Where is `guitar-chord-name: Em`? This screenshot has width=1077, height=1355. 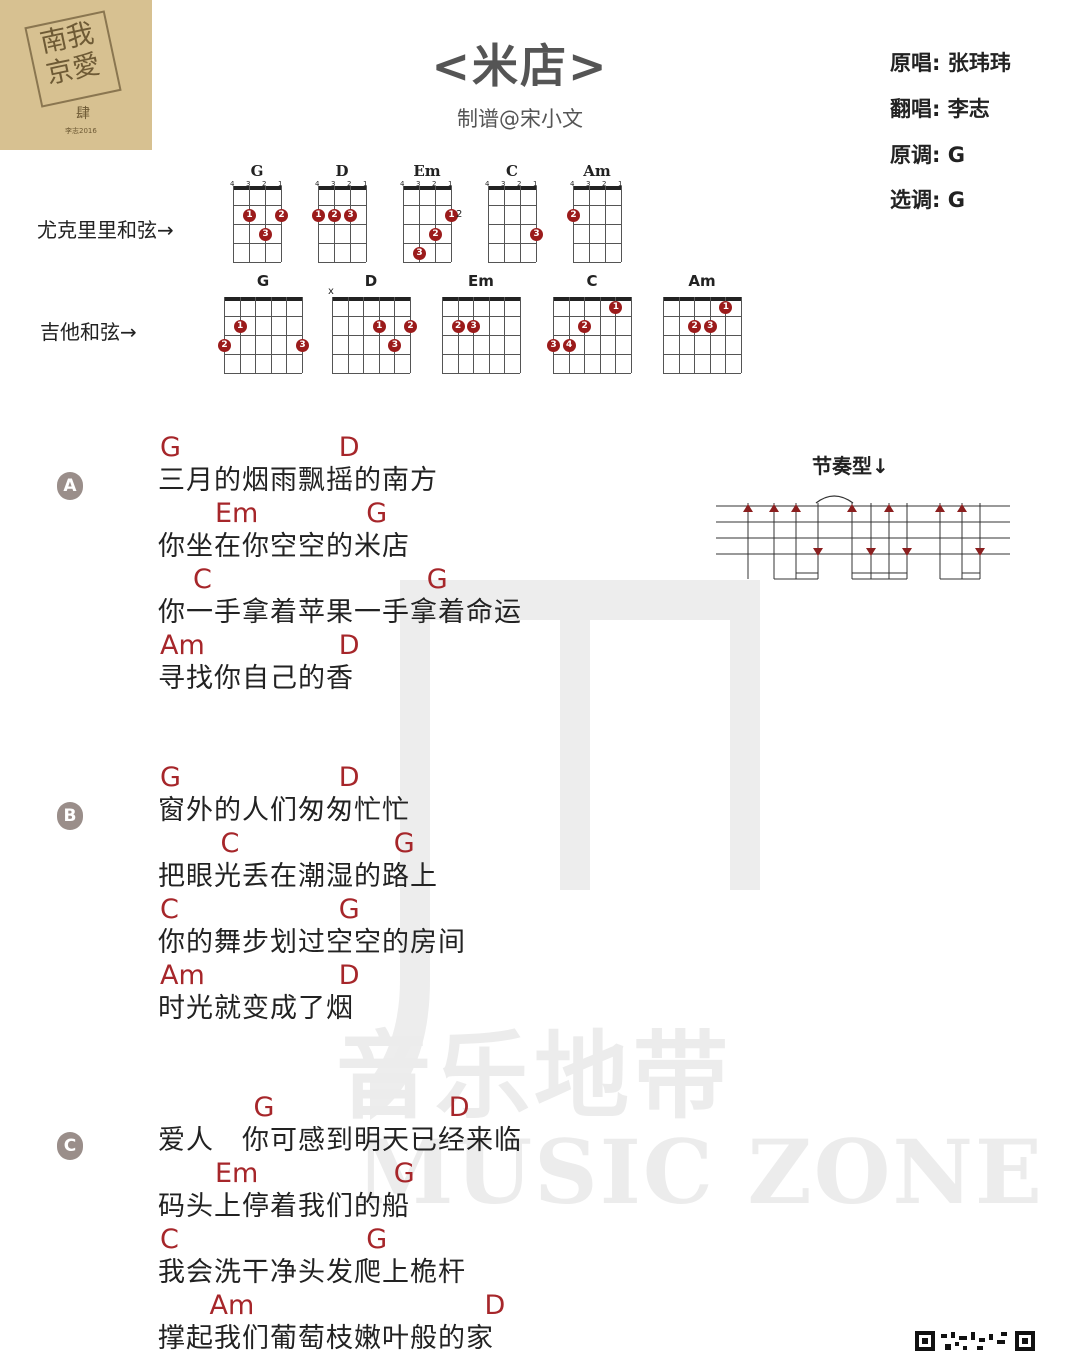
guitar-chord-name: Em is located at coordinates (481, 281).